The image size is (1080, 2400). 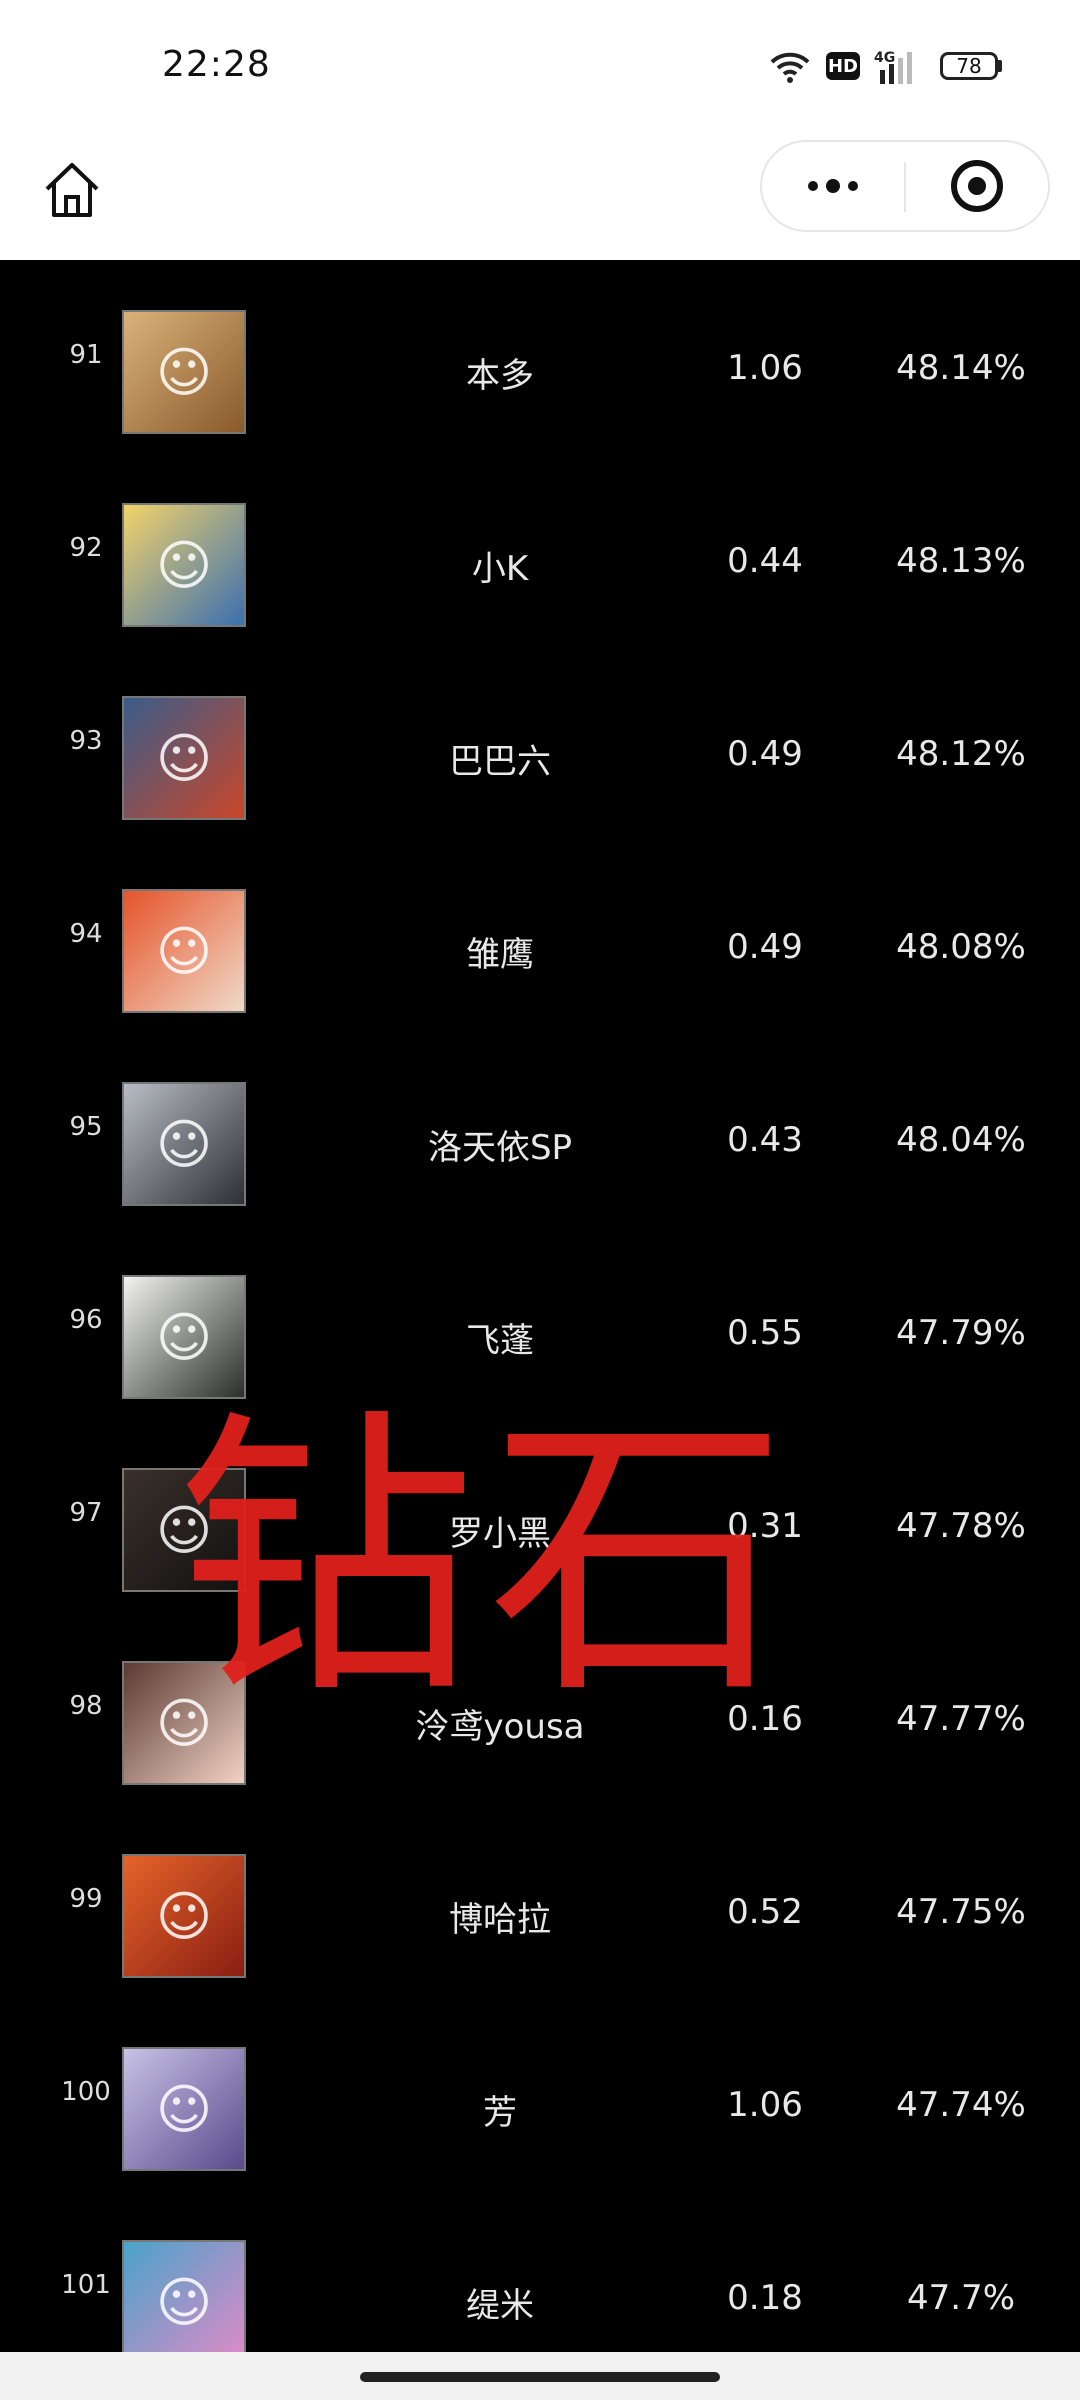 I want to click on list-item: 97 ☺ 罗小黑 0.31 47.78%, so click(x=540, y=1514).